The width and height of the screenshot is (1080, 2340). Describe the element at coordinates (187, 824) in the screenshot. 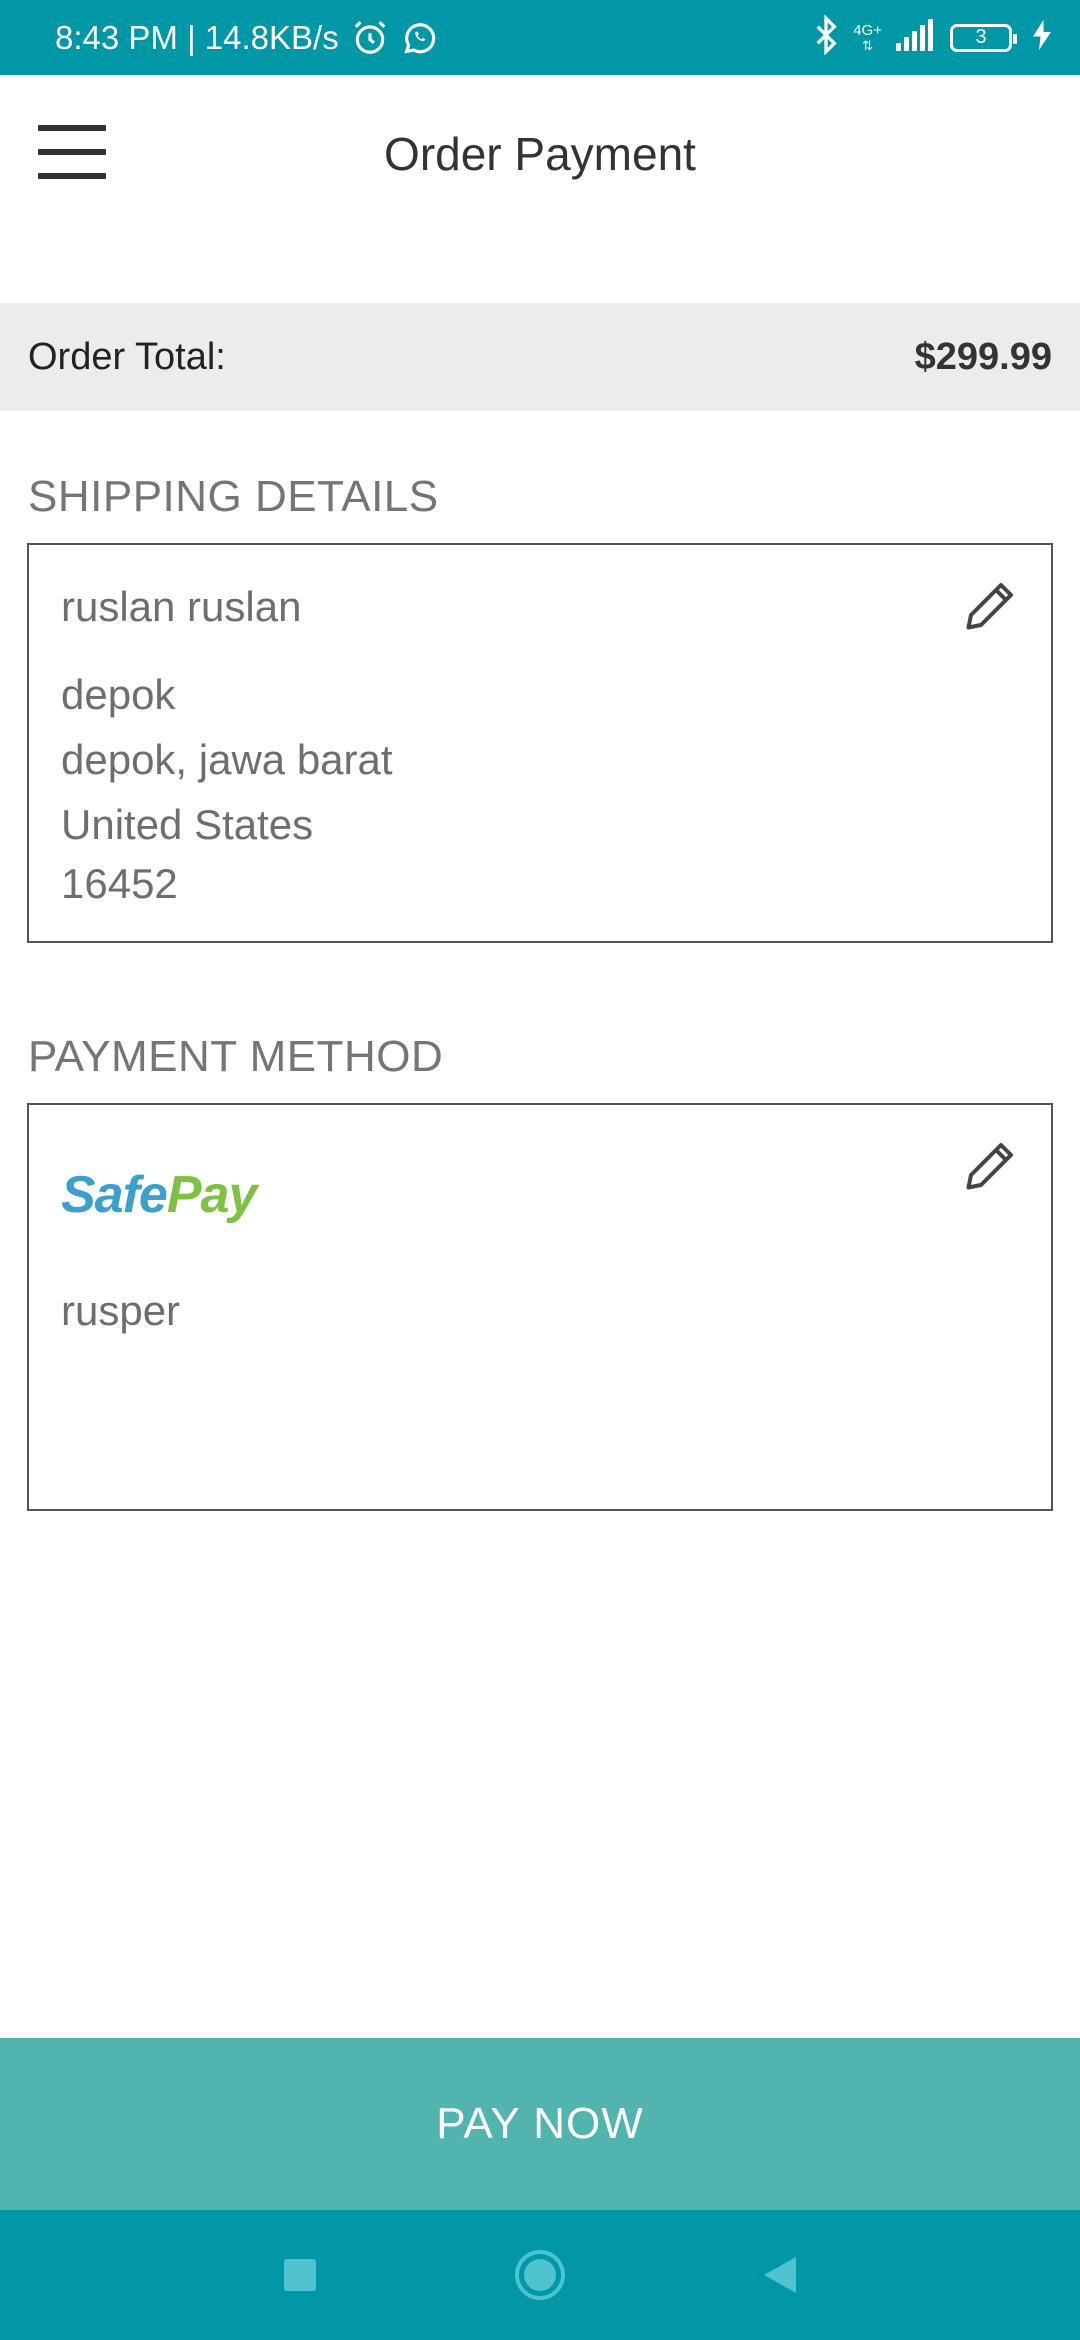

I see `shipping-country: United States` at that location.